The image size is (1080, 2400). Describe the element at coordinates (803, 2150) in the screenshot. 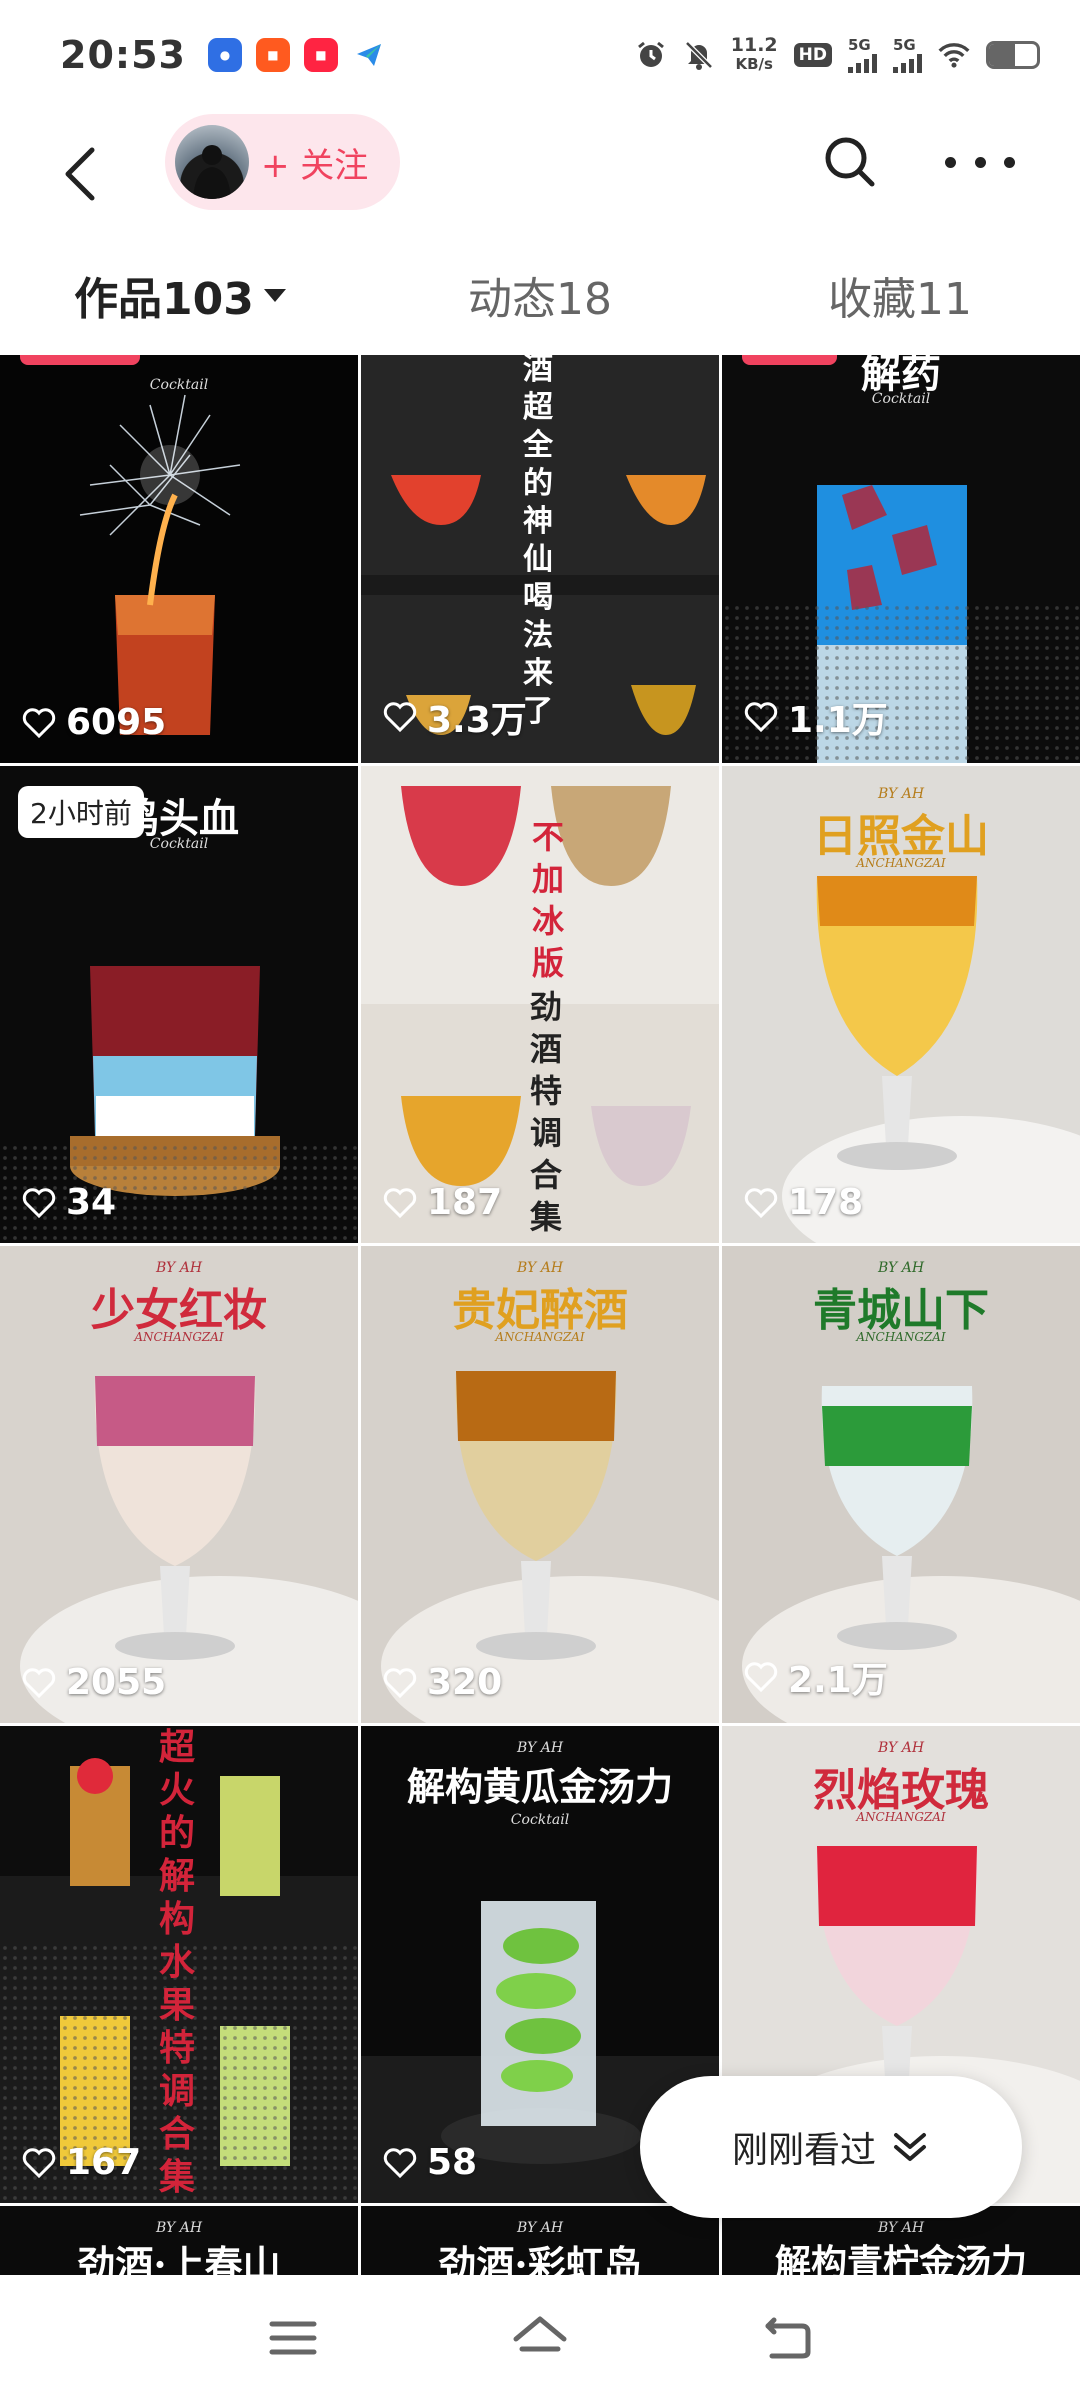

I see `recently-viewed-label: 刚刚看过` at that location.